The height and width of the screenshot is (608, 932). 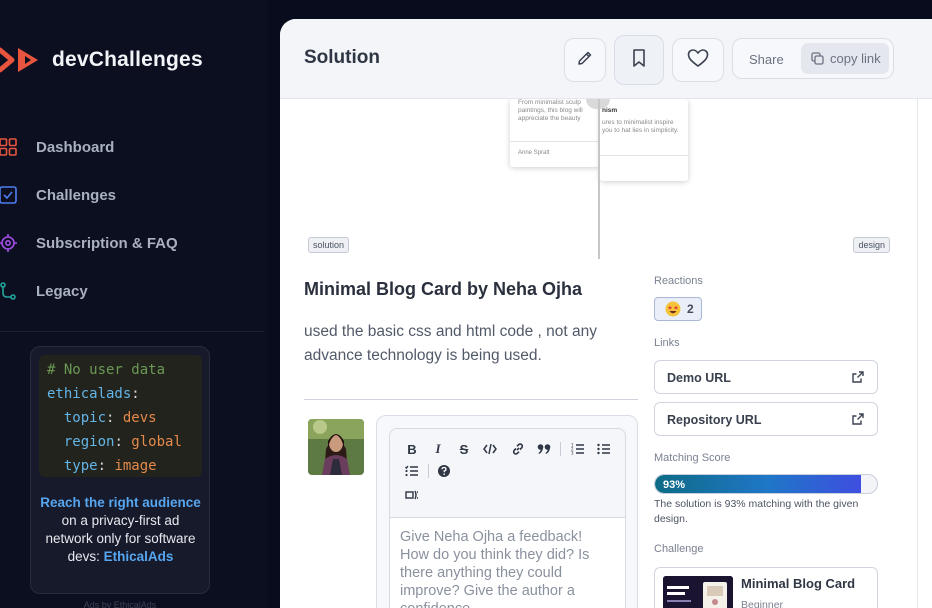 I want to click on sidebar-item-challenges: Challenges, so click(x=58, y=195).